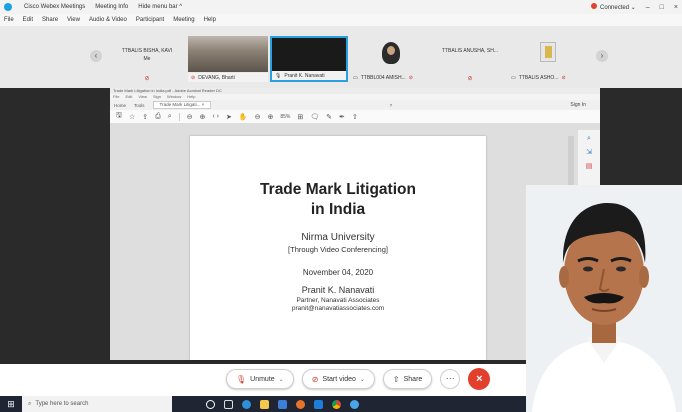  I want to click on menu-meeting: Meeting, so click(183, 20).